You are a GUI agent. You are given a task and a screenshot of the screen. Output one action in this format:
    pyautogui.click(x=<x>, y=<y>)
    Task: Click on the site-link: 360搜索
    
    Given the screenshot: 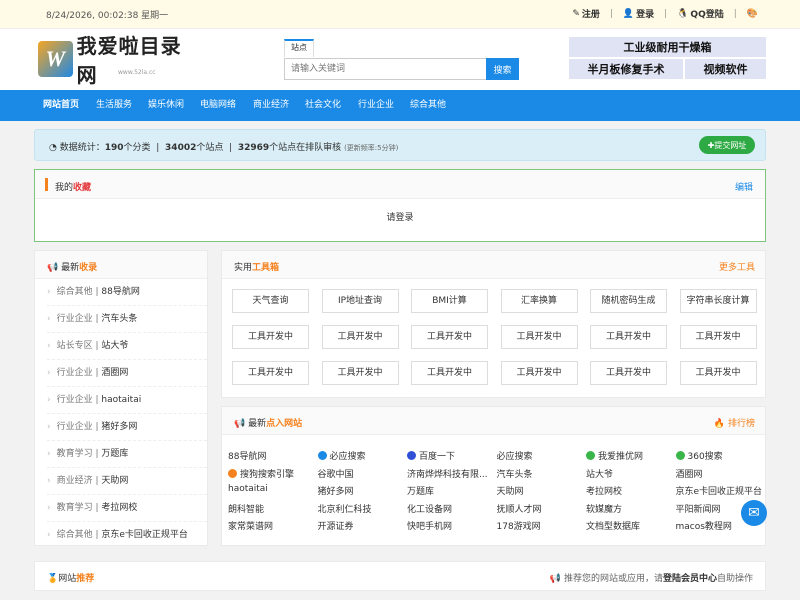 What is the action you would take?
    pyautogui.click(x=719, y=455)
    